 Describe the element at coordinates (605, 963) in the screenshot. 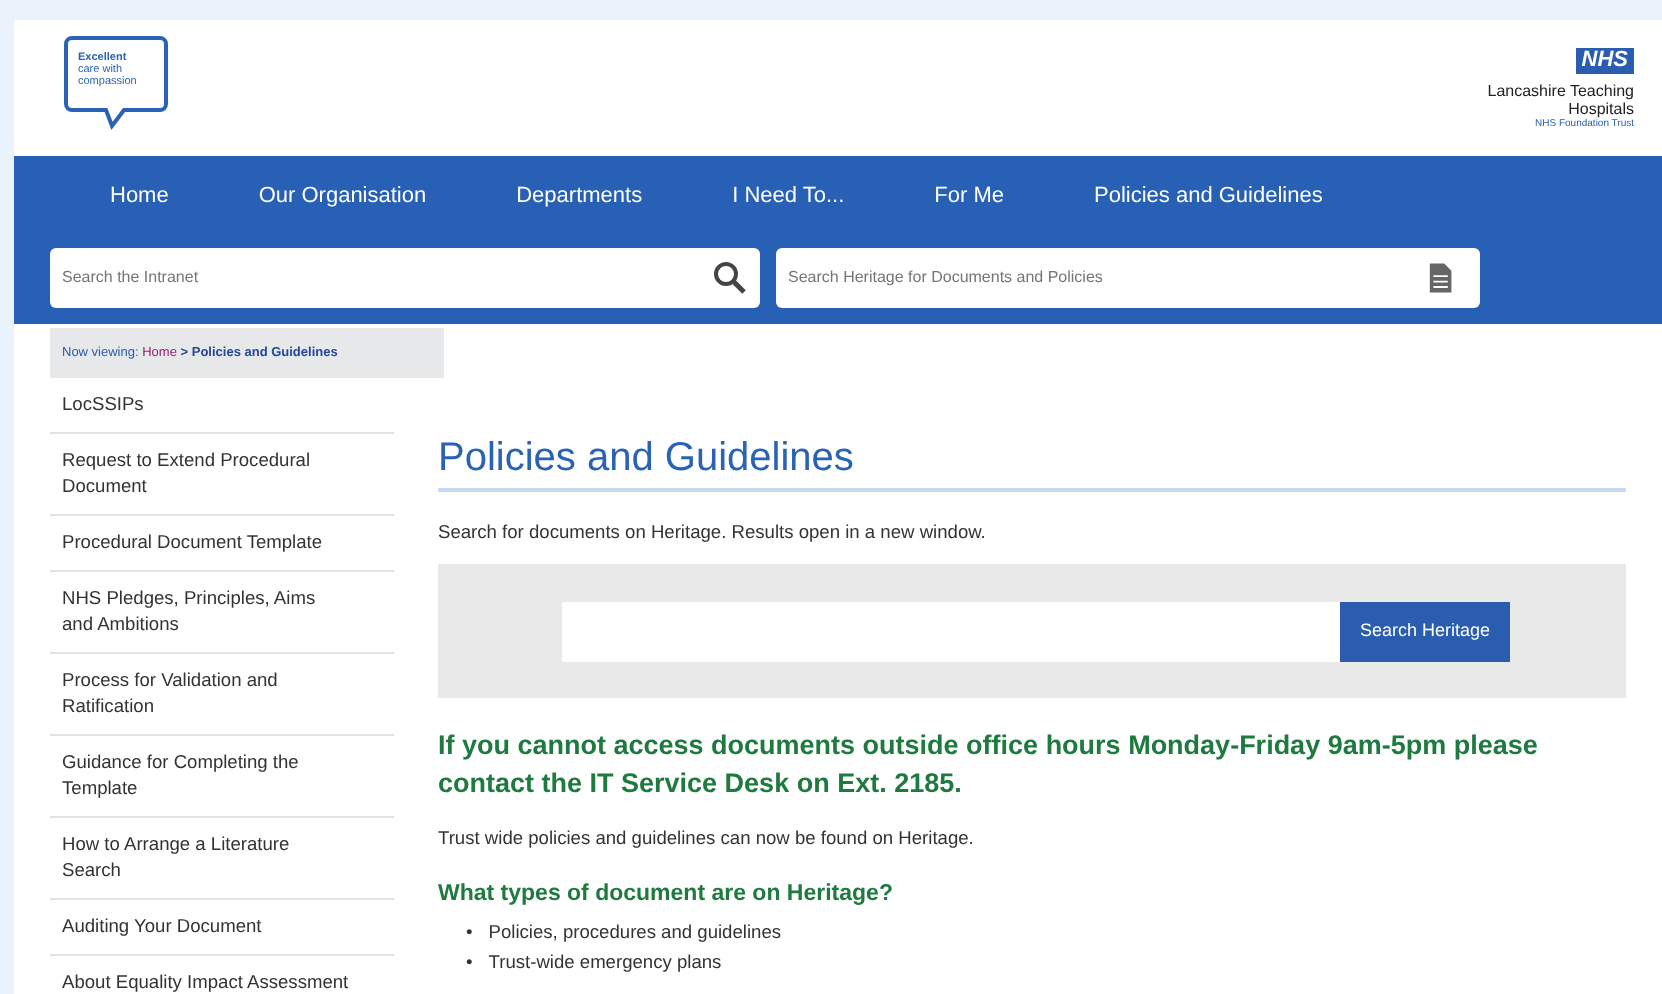

I see `bullet-item: Trust-wide emergency plans` at that location.